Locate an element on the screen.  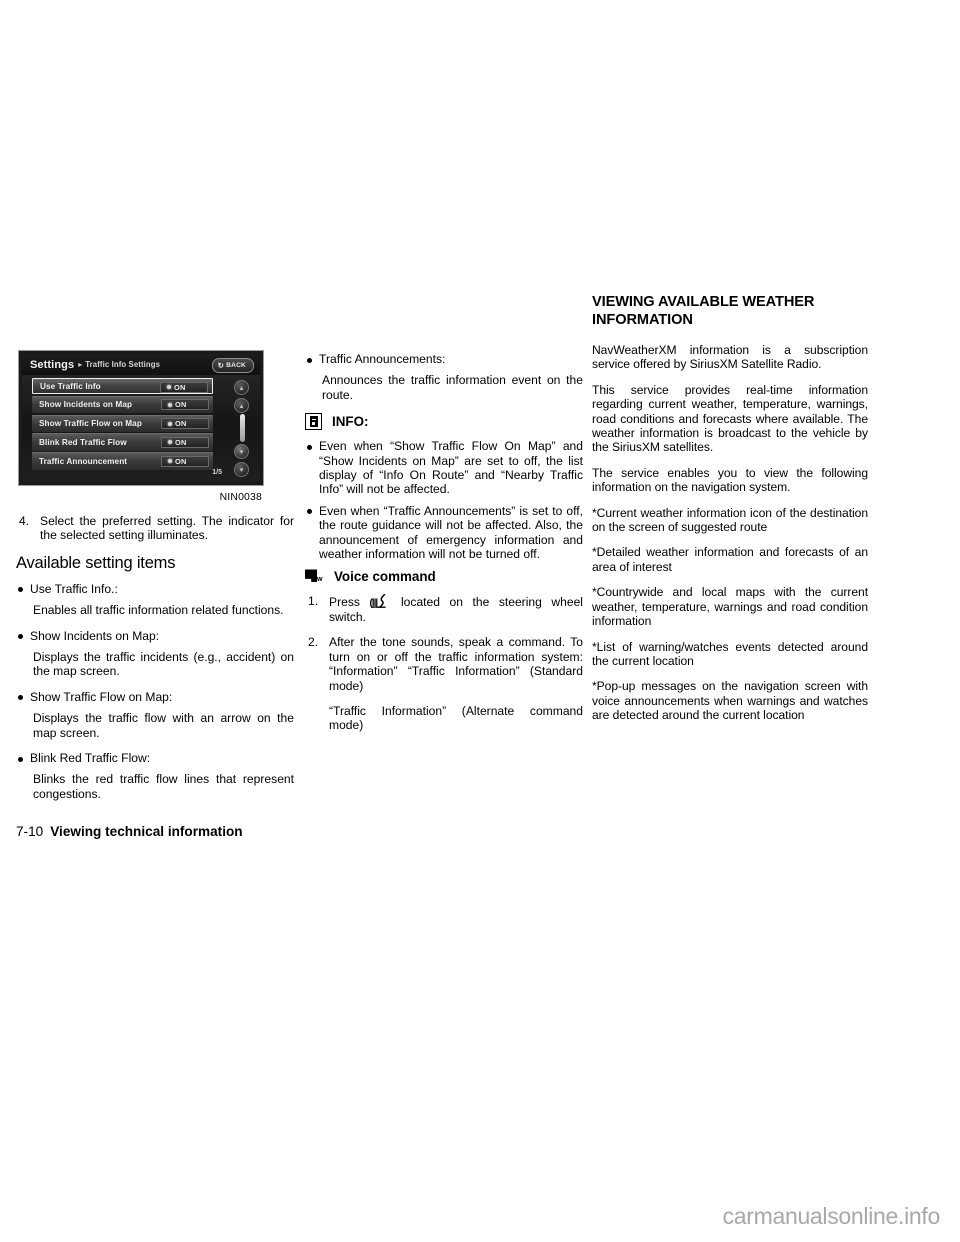
nav-list-item-label: Show Traffic Flow on Map is located at coordinates (90, 424).